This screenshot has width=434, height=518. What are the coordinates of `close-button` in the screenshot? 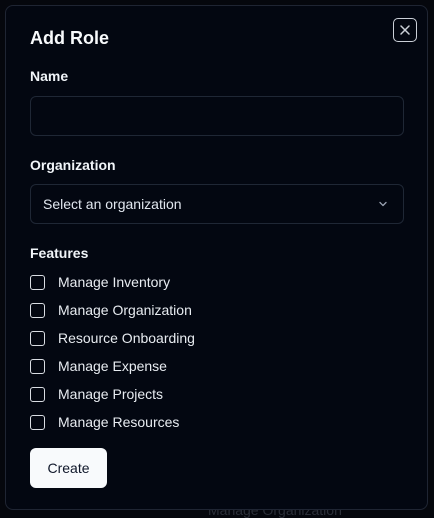 It's located at (405, 30).